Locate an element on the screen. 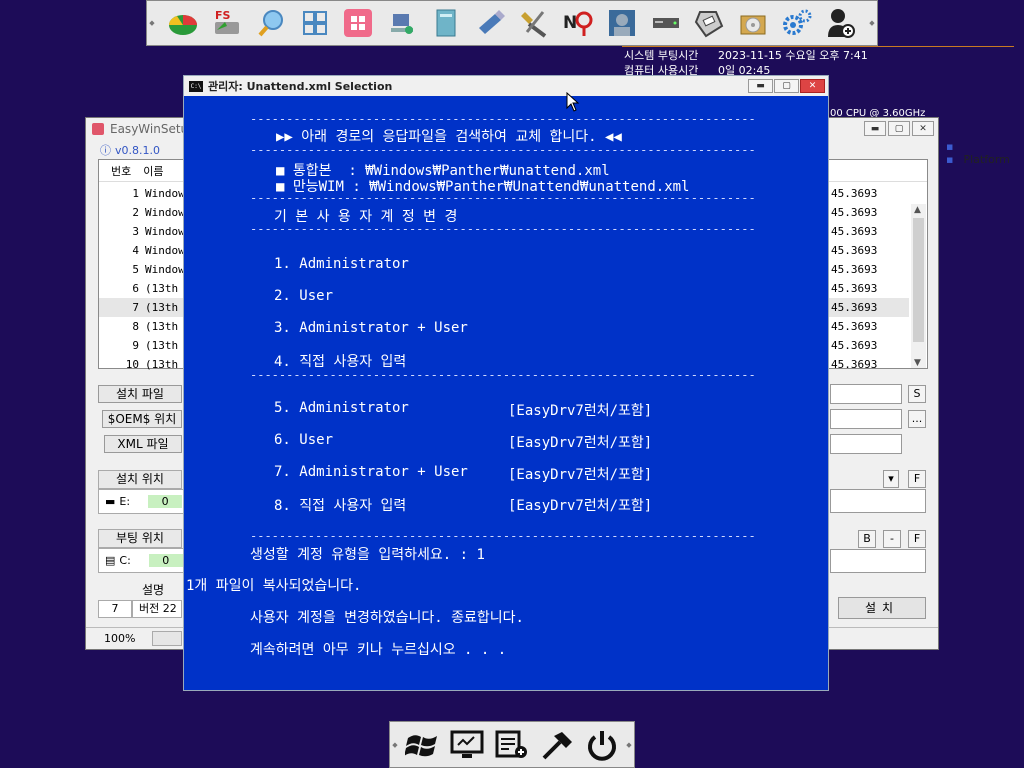 The width and height of the screenshot is (1024, 768). list-scrollbar: ▲ ▼ is located at coordinates (918, 286).